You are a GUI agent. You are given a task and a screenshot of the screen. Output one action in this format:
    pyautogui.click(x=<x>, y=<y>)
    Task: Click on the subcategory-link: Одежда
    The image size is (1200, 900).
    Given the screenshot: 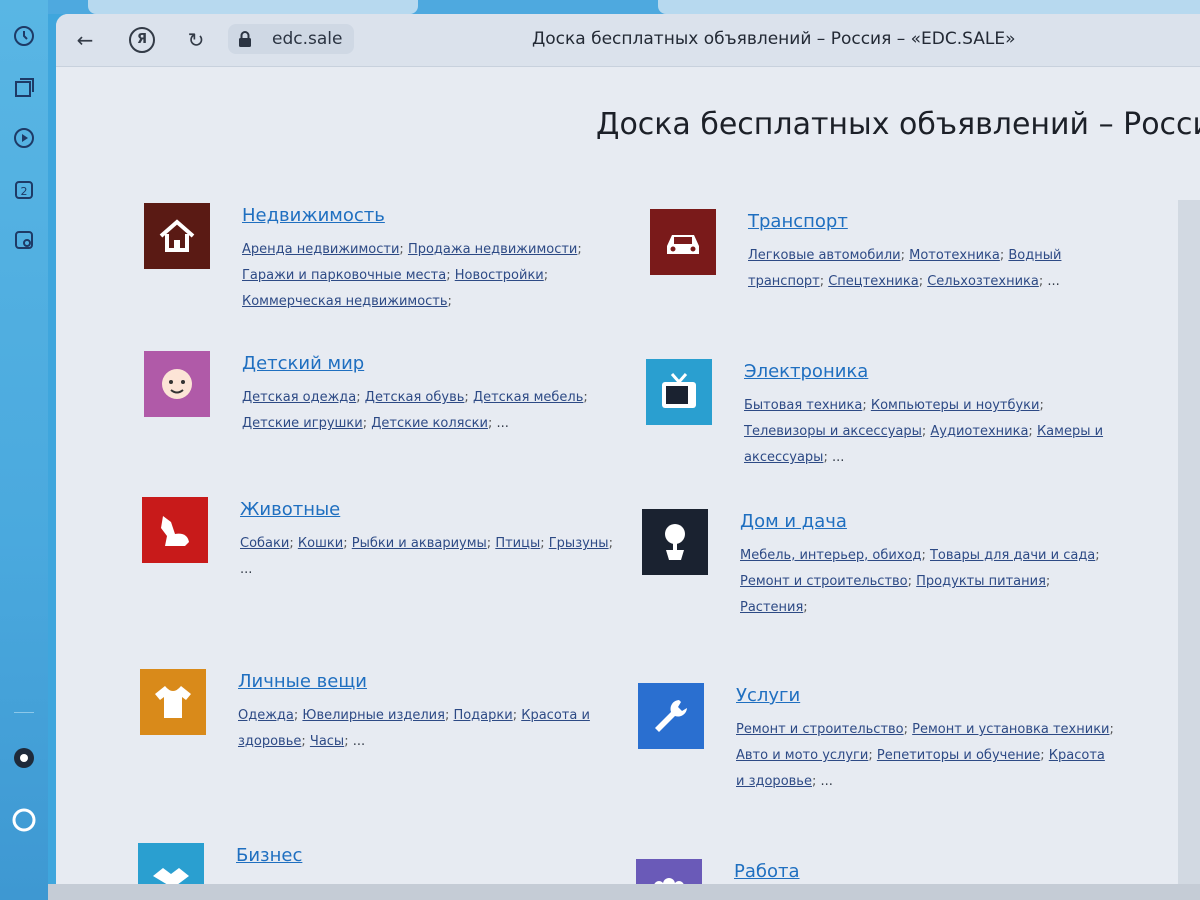 What is the action you would take?
    pyautogui.click(x=266, y=715)
    